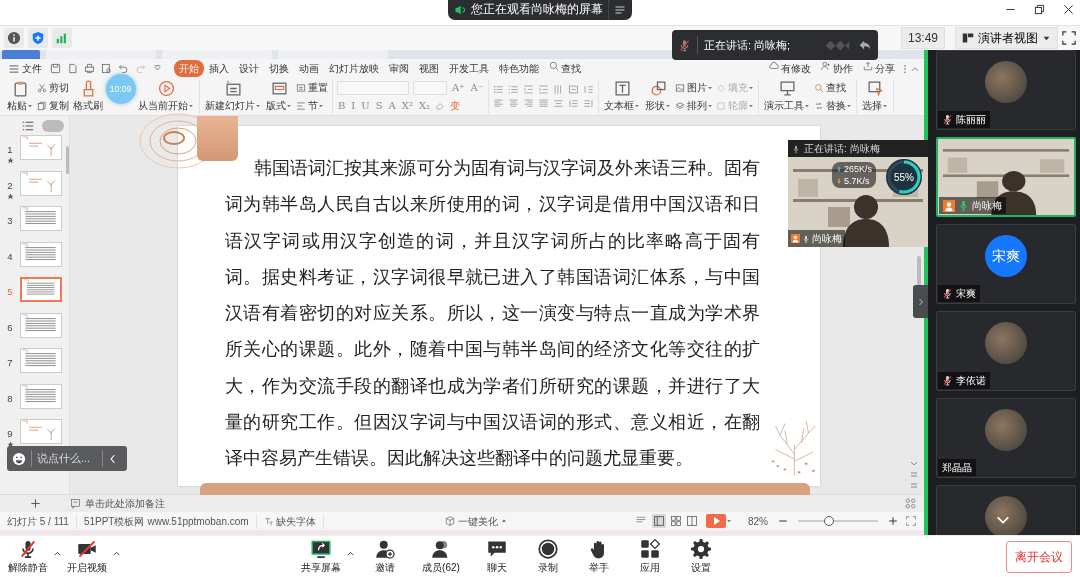 This screenshot has height=577, width=1080. What do you see at coordinates (219, 68) in the screenshot?
I see `ribbon-tab: 插入` at bounding box center [219, 68].